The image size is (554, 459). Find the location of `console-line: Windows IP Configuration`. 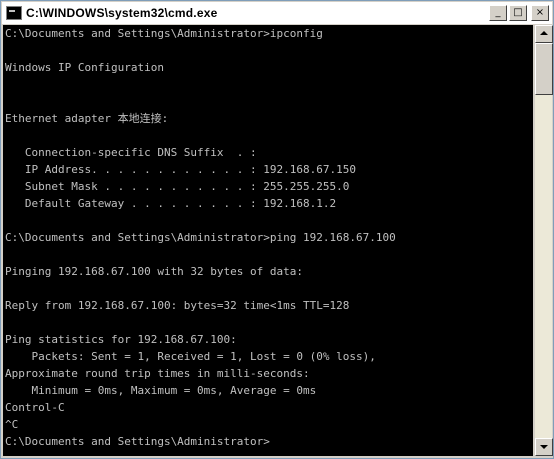

console-line: Windows IP Configuration is located at coordinates (84, 67).